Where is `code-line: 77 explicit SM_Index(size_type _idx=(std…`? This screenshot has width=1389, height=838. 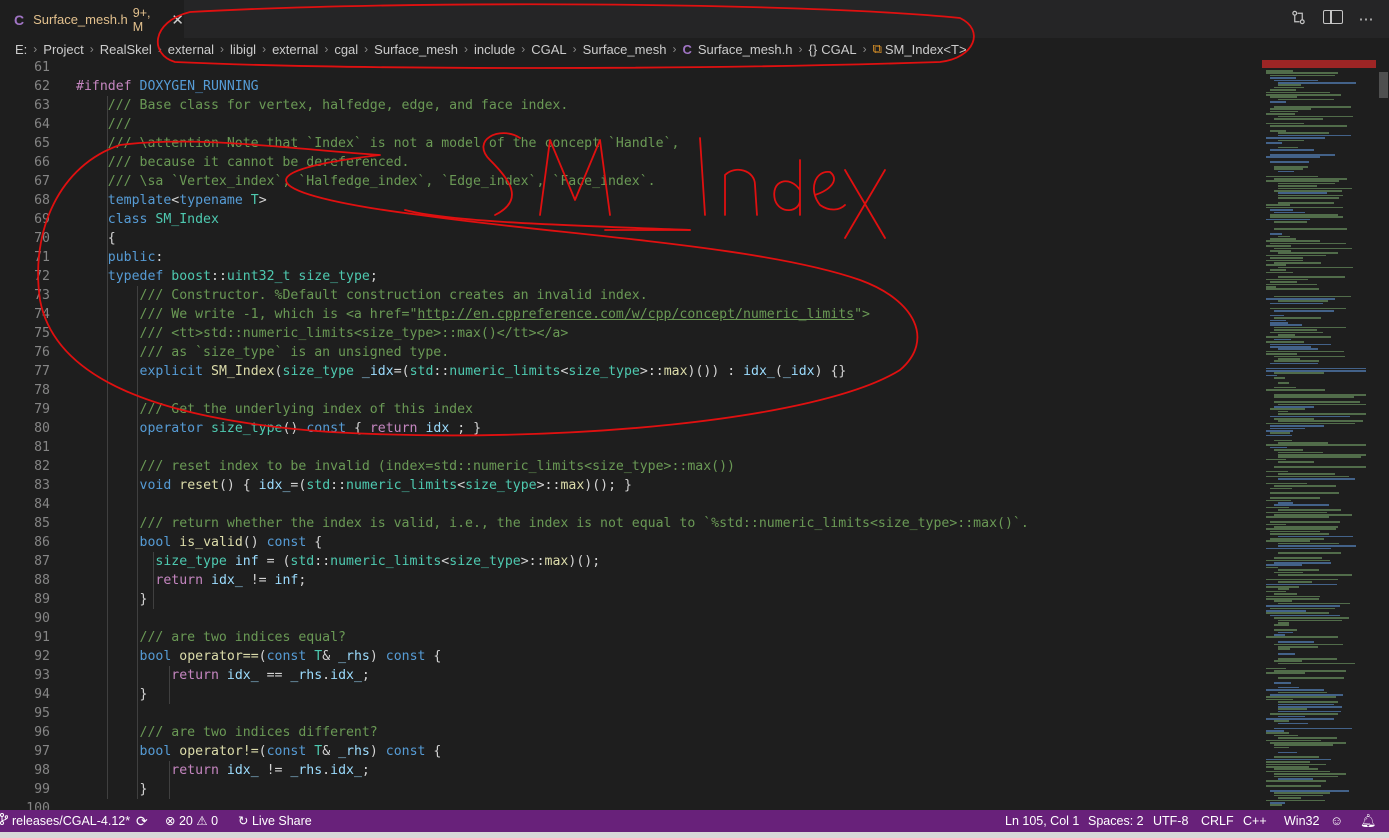 code-line: 77 explicit SM_Index(size_type _idx=(std… is located at coordinates (631, 371).